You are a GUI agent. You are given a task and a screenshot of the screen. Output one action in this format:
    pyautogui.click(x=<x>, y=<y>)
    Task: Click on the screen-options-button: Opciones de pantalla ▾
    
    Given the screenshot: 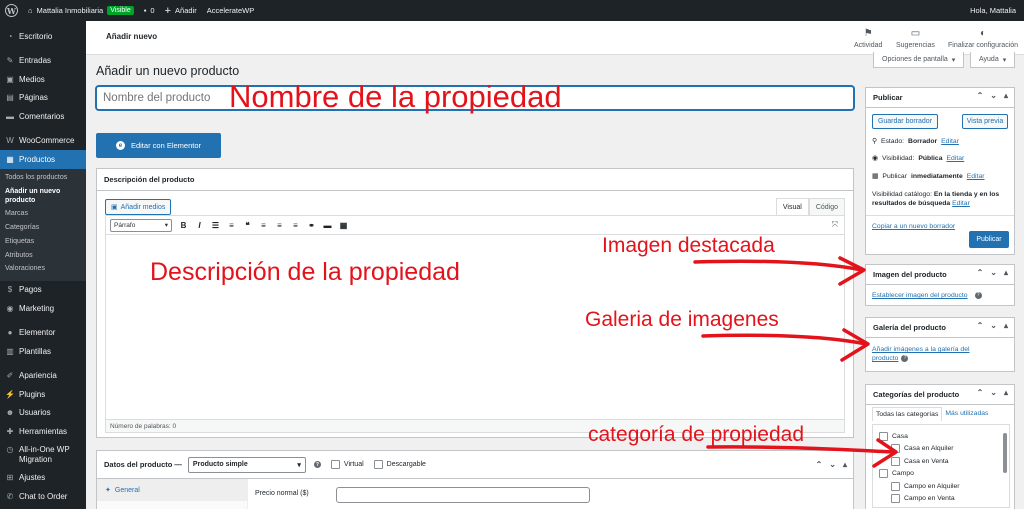 What is the action you would take?
    pyautogui.click(x=919, y=60)
    